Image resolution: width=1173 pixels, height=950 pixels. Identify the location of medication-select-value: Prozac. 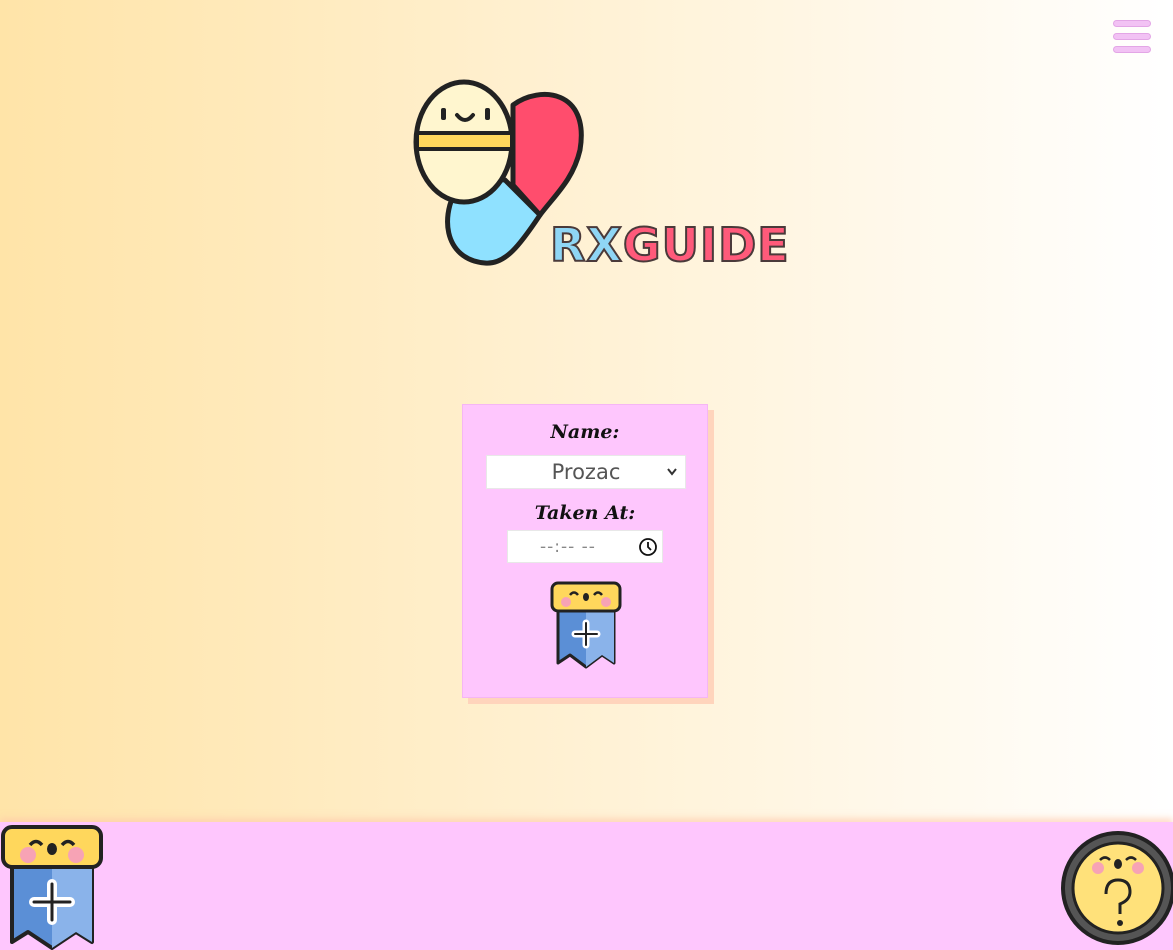
(586, 472).